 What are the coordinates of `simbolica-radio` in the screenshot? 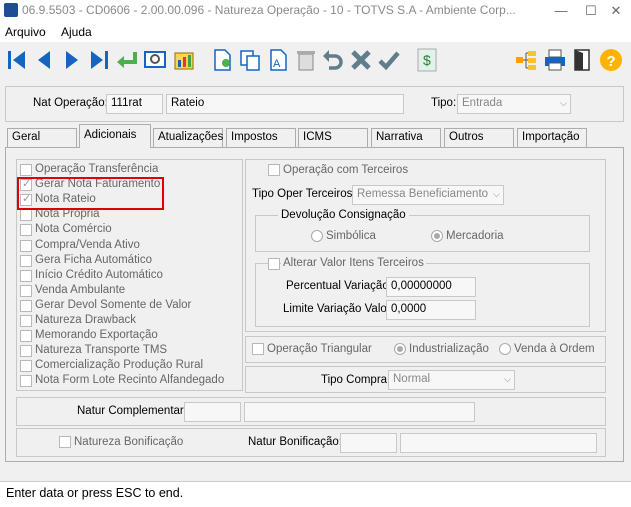 It's located at (317, 236).